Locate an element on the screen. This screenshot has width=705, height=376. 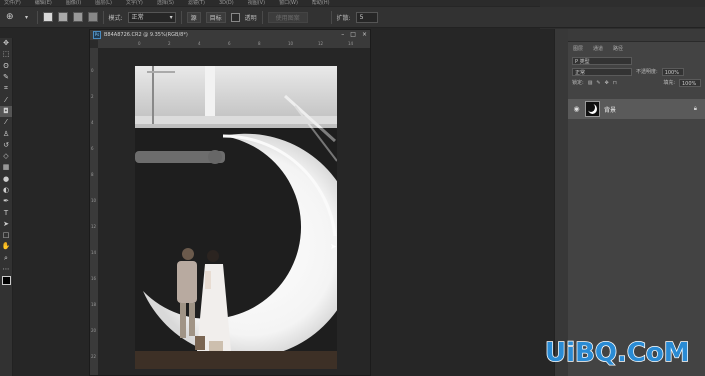
opacity-input: 100% is located at coordinates (672, 71).